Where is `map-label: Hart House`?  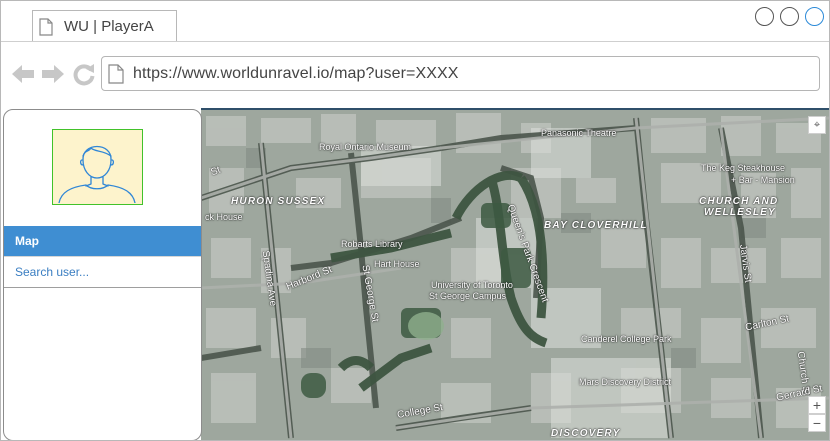 map-label: Hart House is located at coordinates (397, 264).